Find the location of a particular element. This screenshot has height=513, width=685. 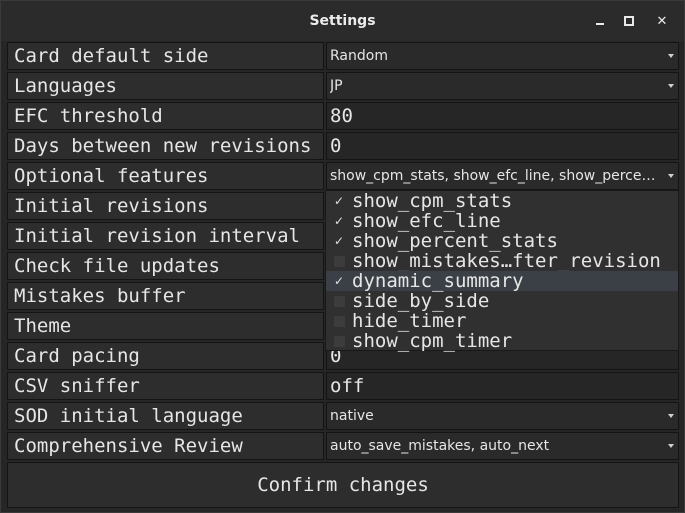

days-between-revisions-field: 0 is located at coordinates (502, 146).